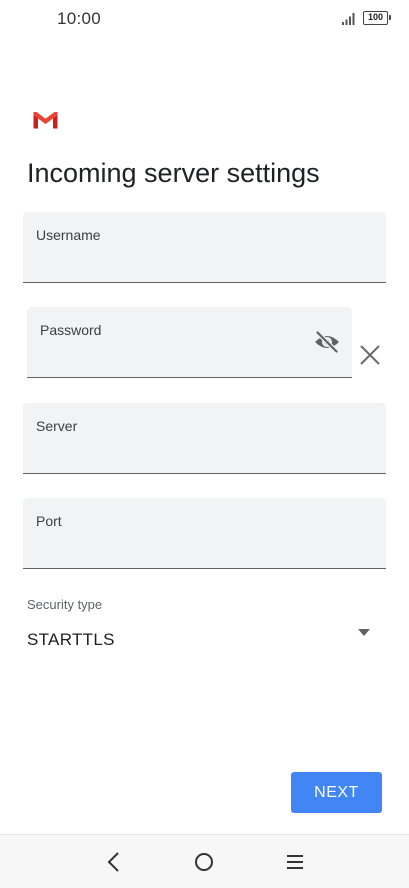  I want to click on caret-down-icon, so click(364, 632).